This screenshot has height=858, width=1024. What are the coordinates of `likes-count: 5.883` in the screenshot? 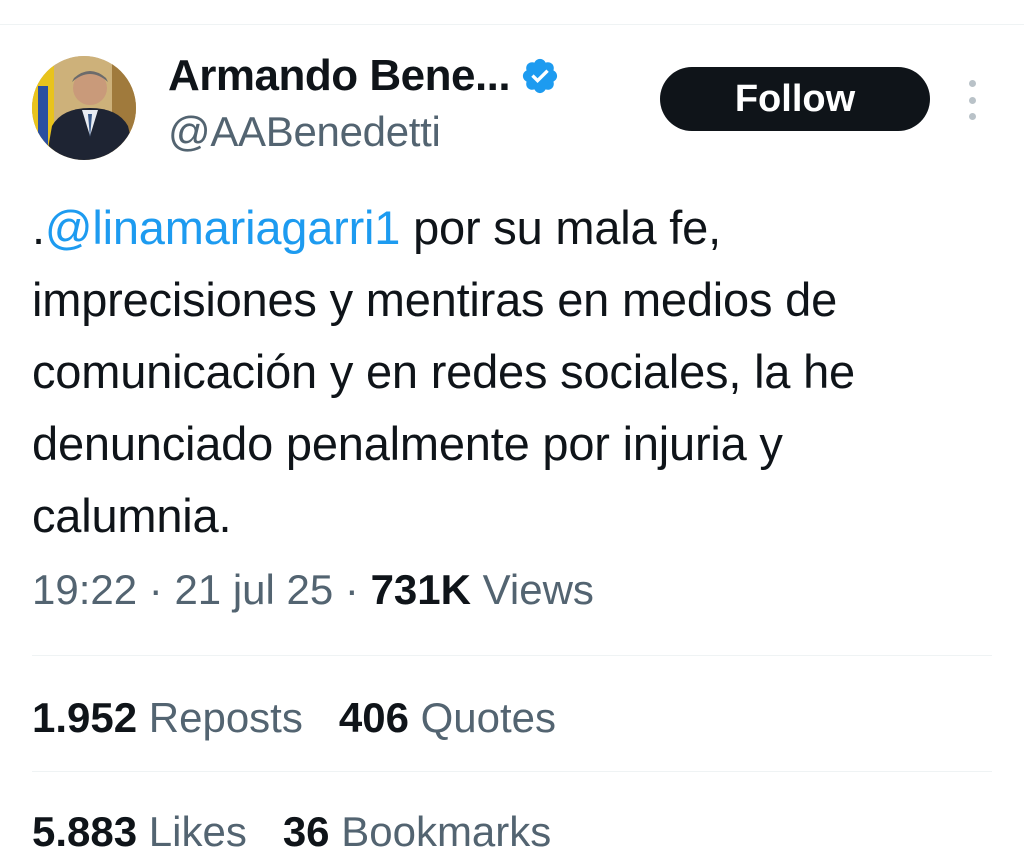 It's located at (85, 831).